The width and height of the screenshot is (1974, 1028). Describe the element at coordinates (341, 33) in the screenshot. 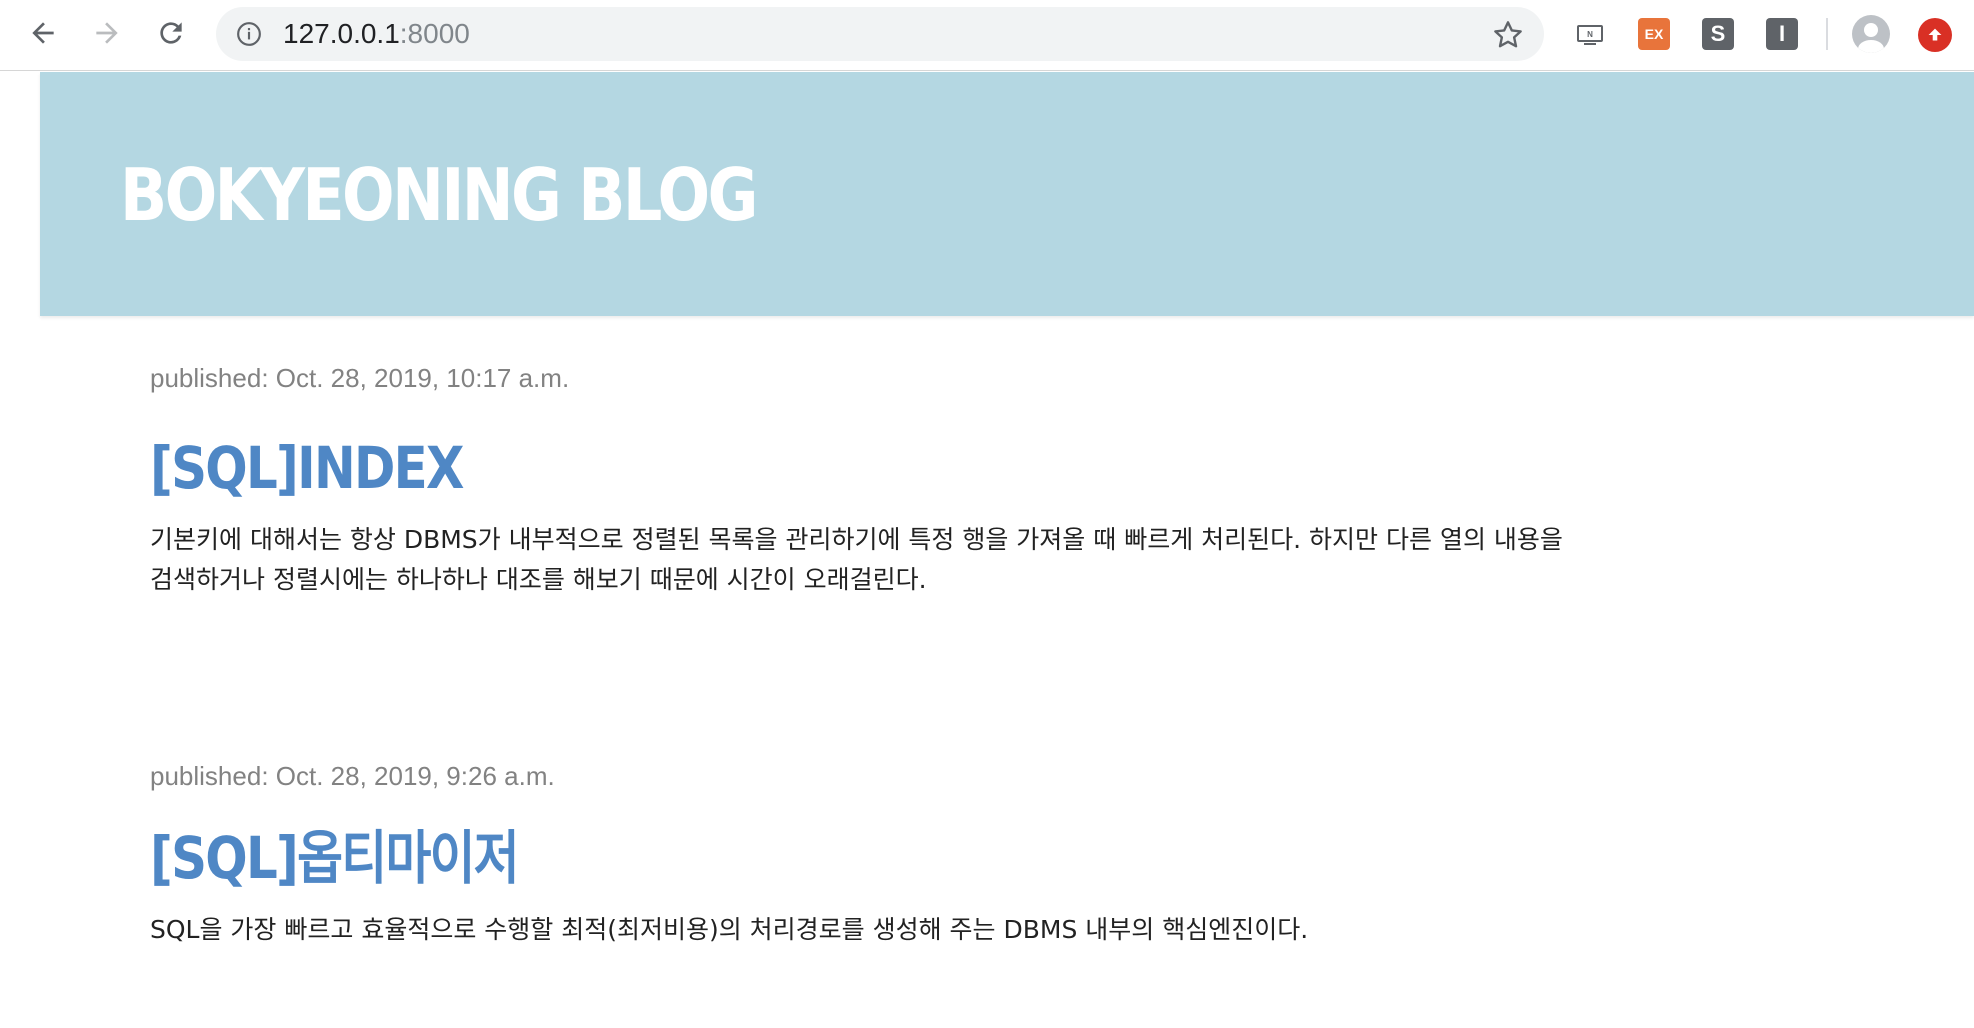

I see `url-host: 127.0.0.1` at that location.